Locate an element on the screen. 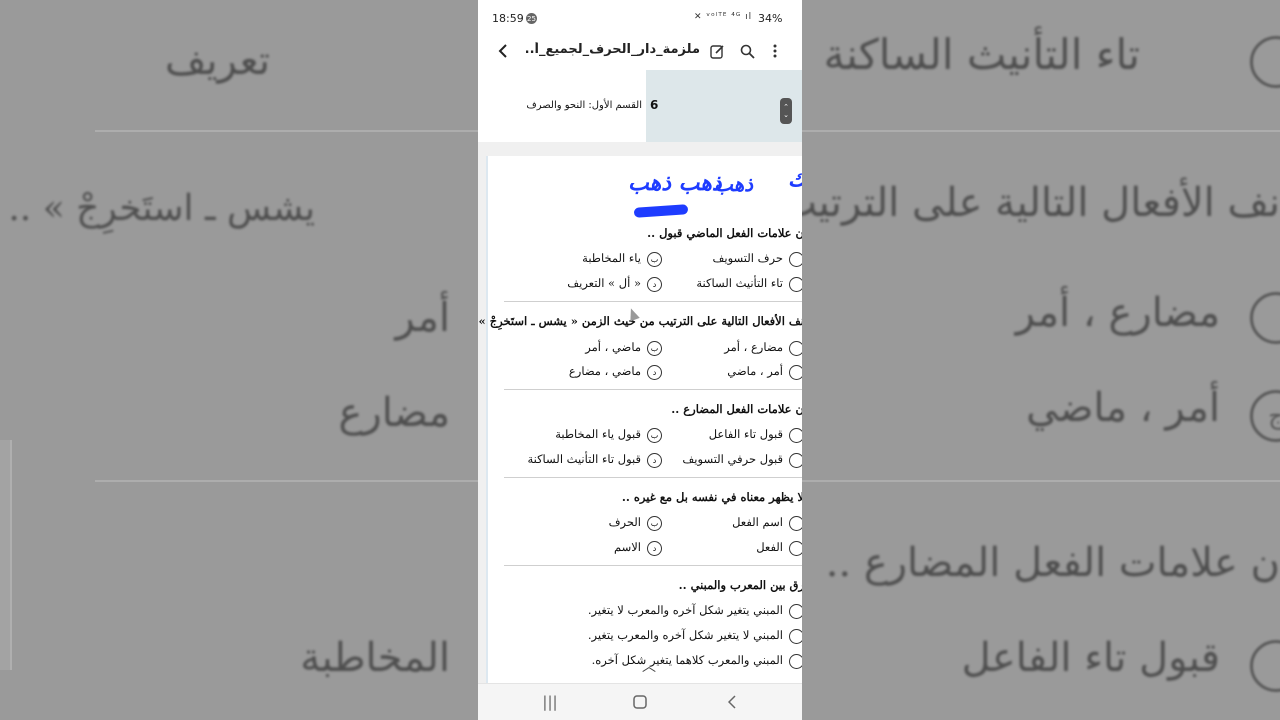 The image size is (1280, 720). option-text: قبول حرفي التسويف is located at coordinates (732, 459).